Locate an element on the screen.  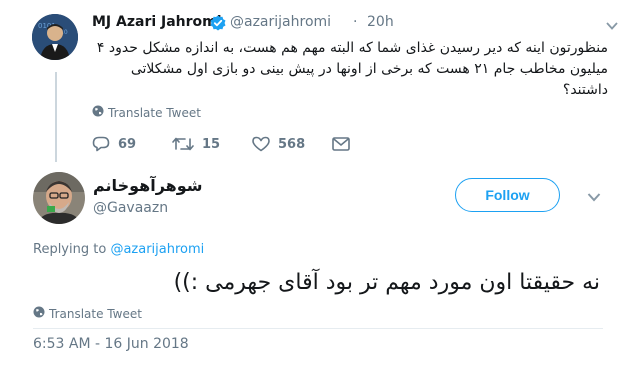
replying-to: Replying to @azarijahromi is located at coordinates (118, 249).